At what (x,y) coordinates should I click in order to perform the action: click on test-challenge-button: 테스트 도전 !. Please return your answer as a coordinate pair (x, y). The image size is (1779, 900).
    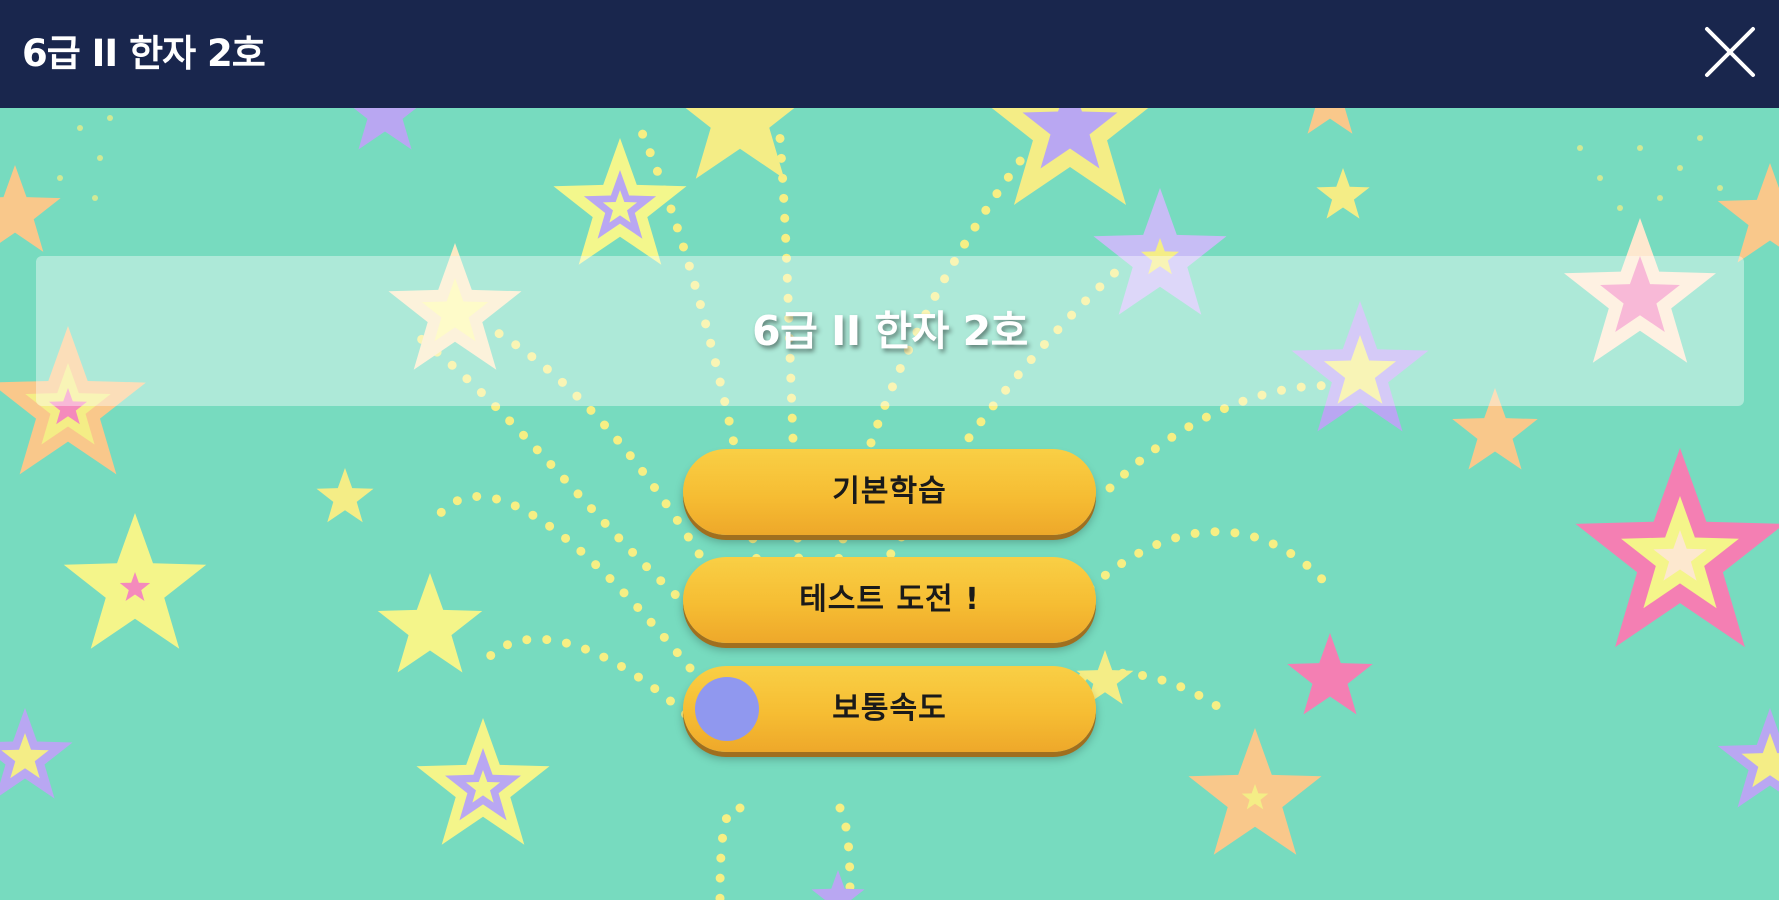
    Looking at the image, I should click on (889, 600).